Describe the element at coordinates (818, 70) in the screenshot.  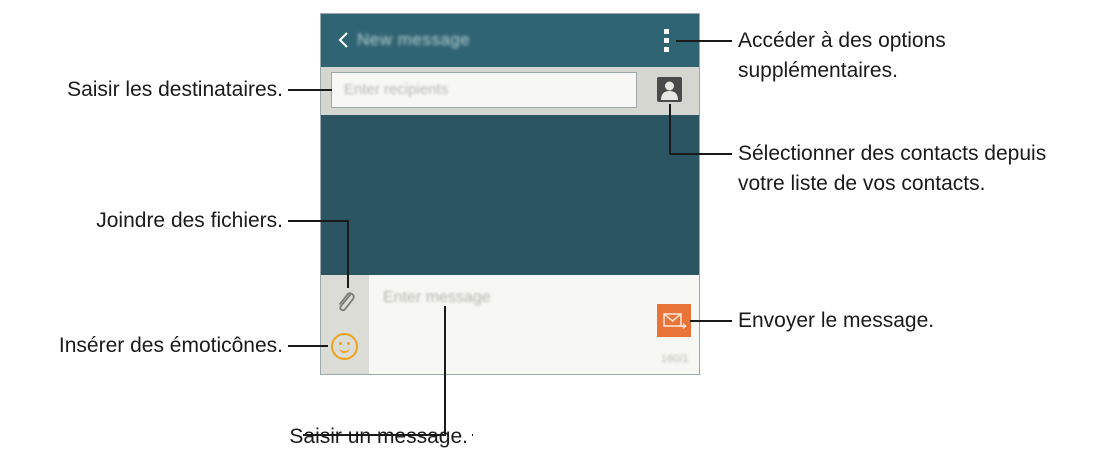
I see `callout-options-2: supplémentaires.` at that location.